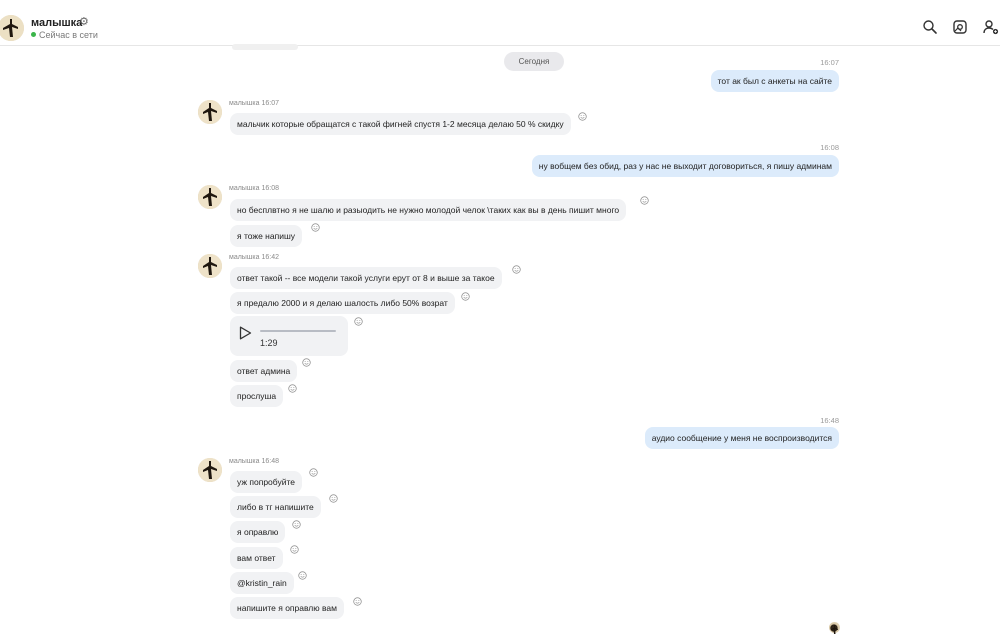 The image size is (1000, 641). What do you see at coordinates (287, 608) in the screenshot?
I see `incoming-message: напишите я оправлю вам` at bounding box center [287, 608].